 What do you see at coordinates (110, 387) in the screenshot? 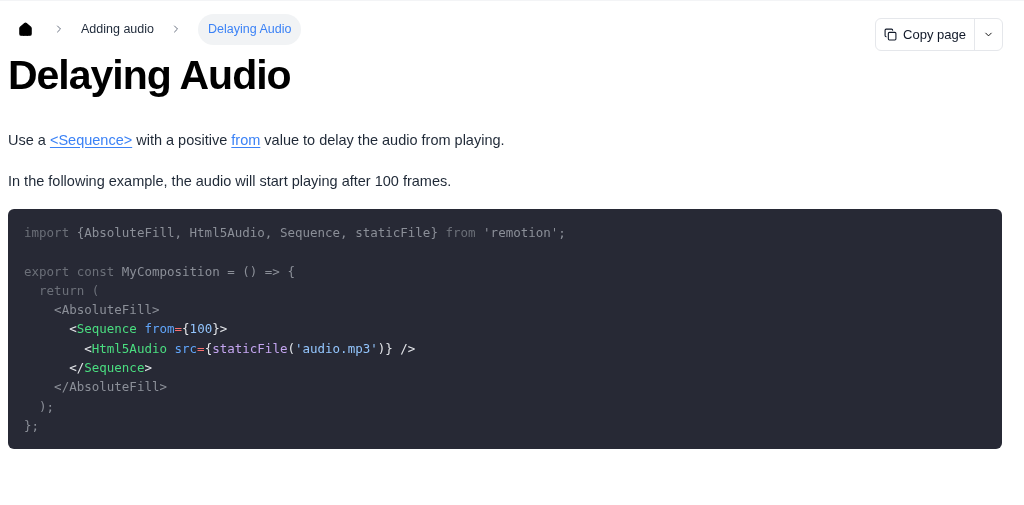
I see `code-line: </AbsoluteFill>` at bounding box center [110, 387].